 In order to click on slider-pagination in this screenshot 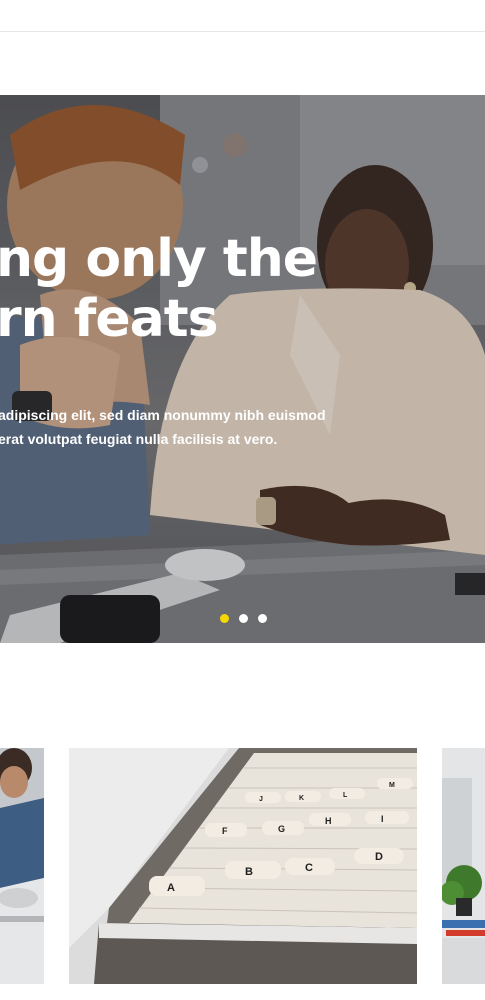, I will do `click(243, 618)`.